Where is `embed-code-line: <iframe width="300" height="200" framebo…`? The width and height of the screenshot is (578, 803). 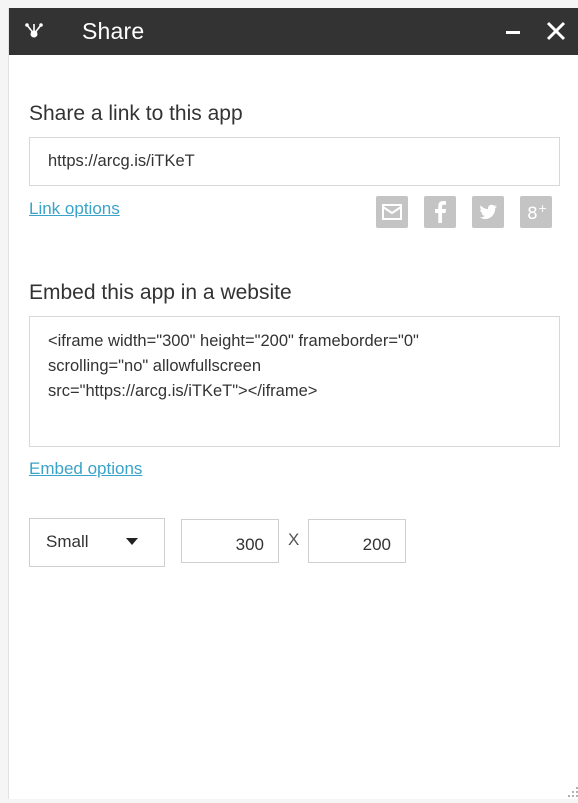 embed-code-line: <iframe width="300" height="200" framebo… is located at coordinates (233, 341).